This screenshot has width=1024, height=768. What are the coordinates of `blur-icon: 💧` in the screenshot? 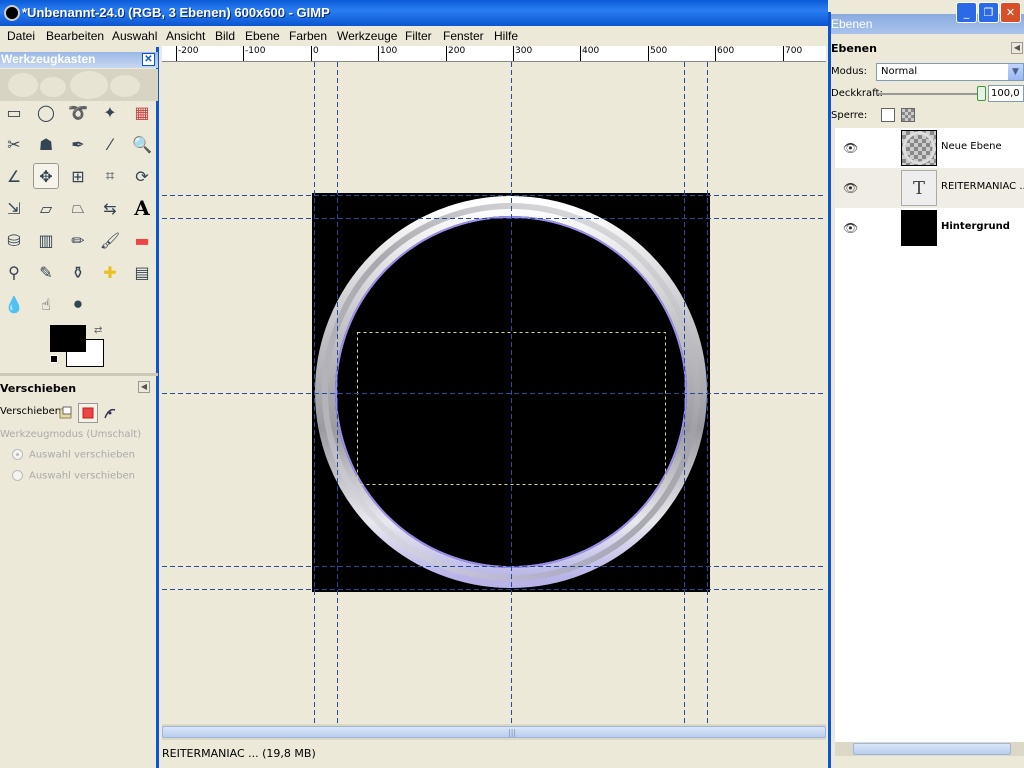 It's located at (14, 304).